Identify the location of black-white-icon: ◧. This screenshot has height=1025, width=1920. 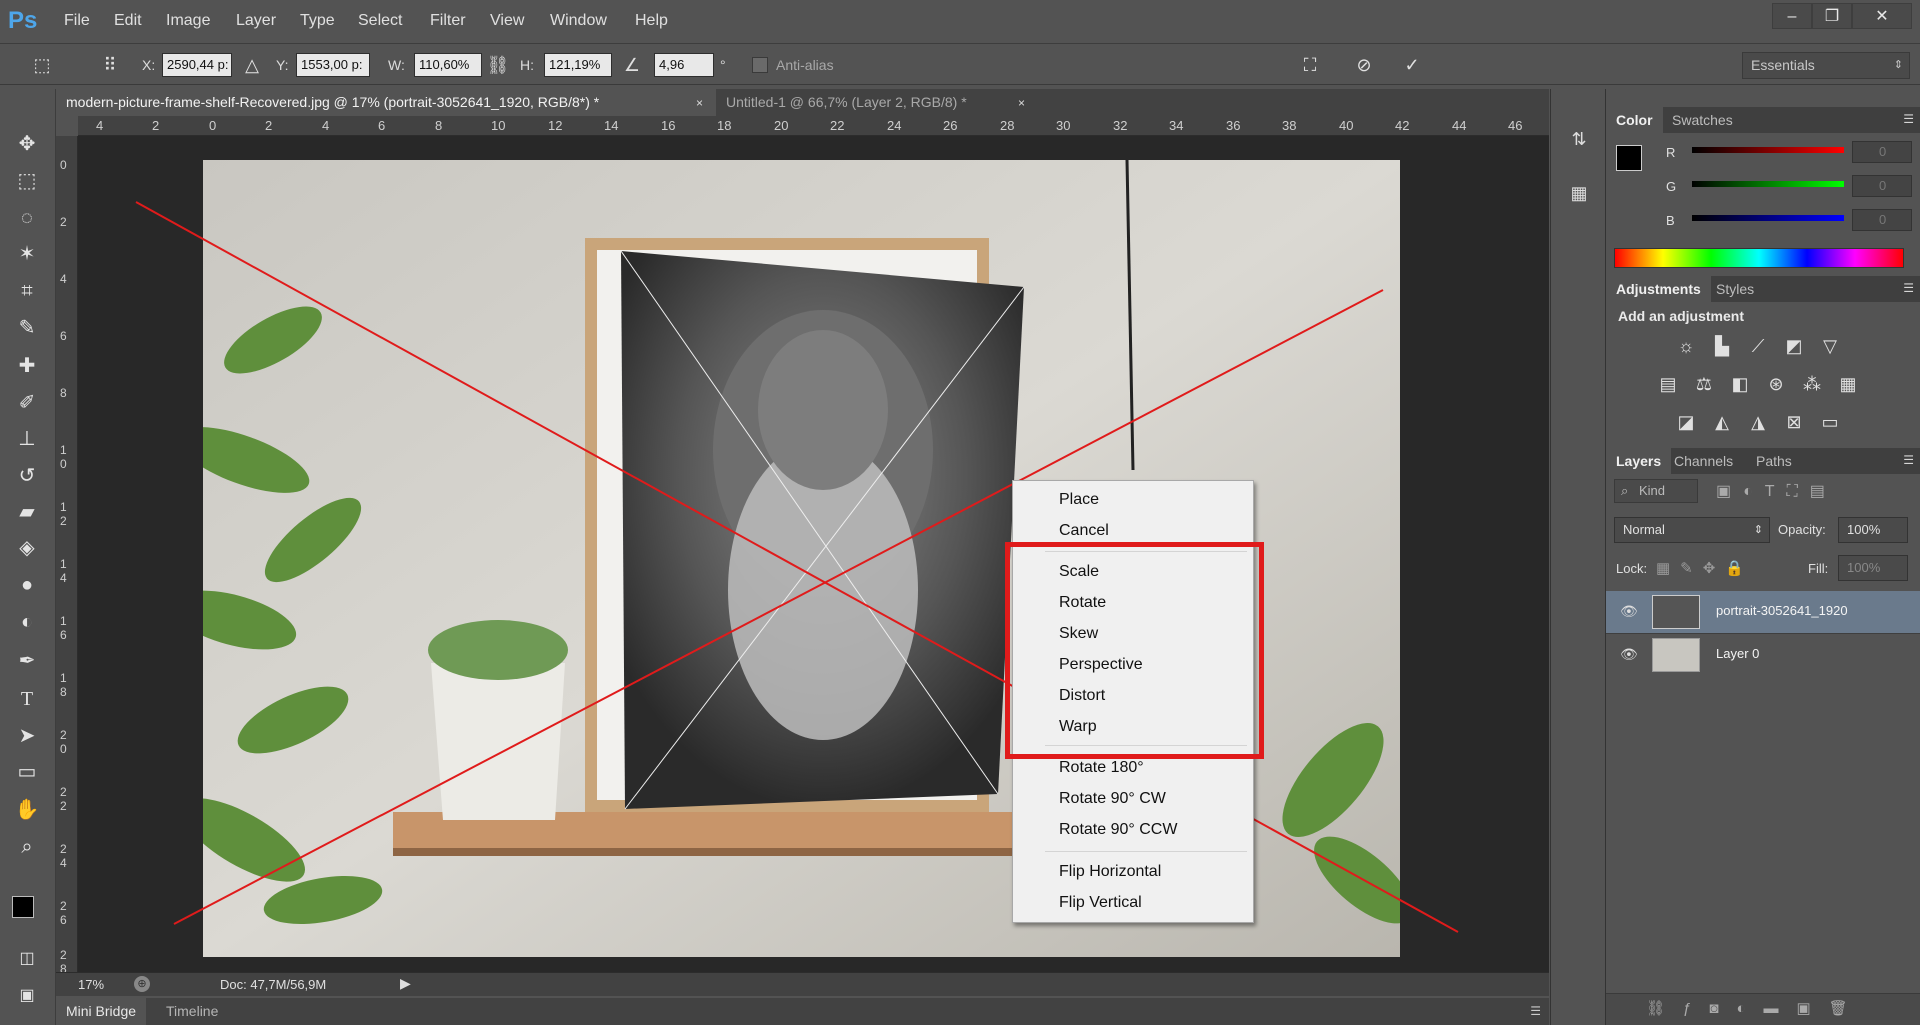
(1740, 384).